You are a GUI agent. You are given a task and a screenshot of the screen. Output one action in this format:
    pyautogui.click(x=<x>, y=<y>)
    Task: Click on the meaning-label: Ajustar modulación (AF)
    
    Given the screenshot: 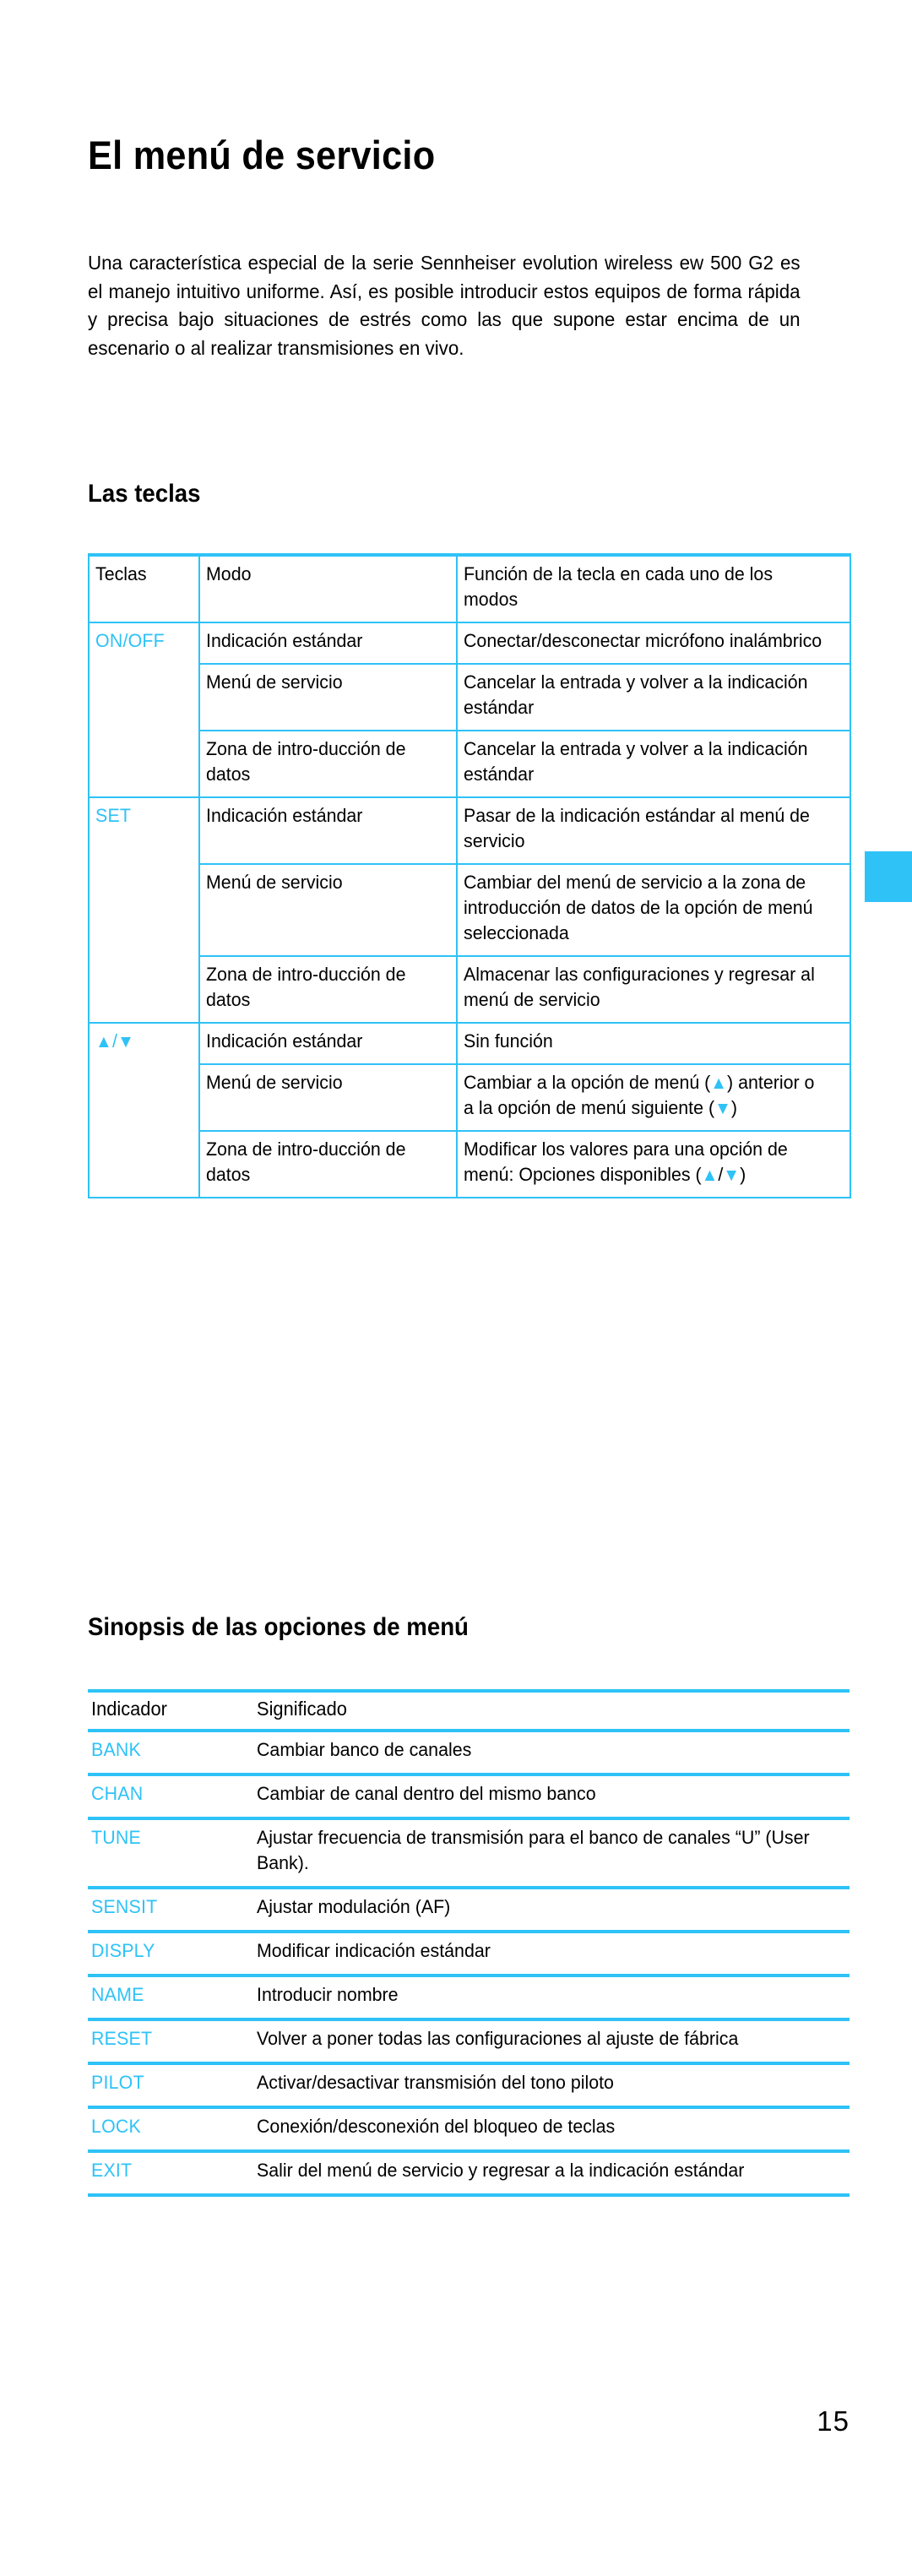 What is the action you would take?
    pyautogui.click(x=354, y=1906)
    